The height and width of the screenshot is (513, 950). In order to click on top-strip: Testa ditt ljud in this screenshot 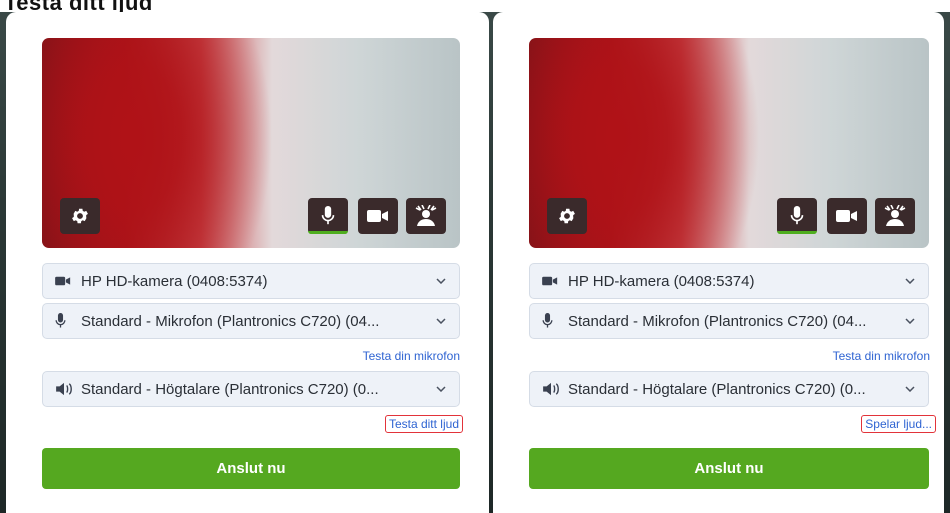, I will do `click(475, 7)`.